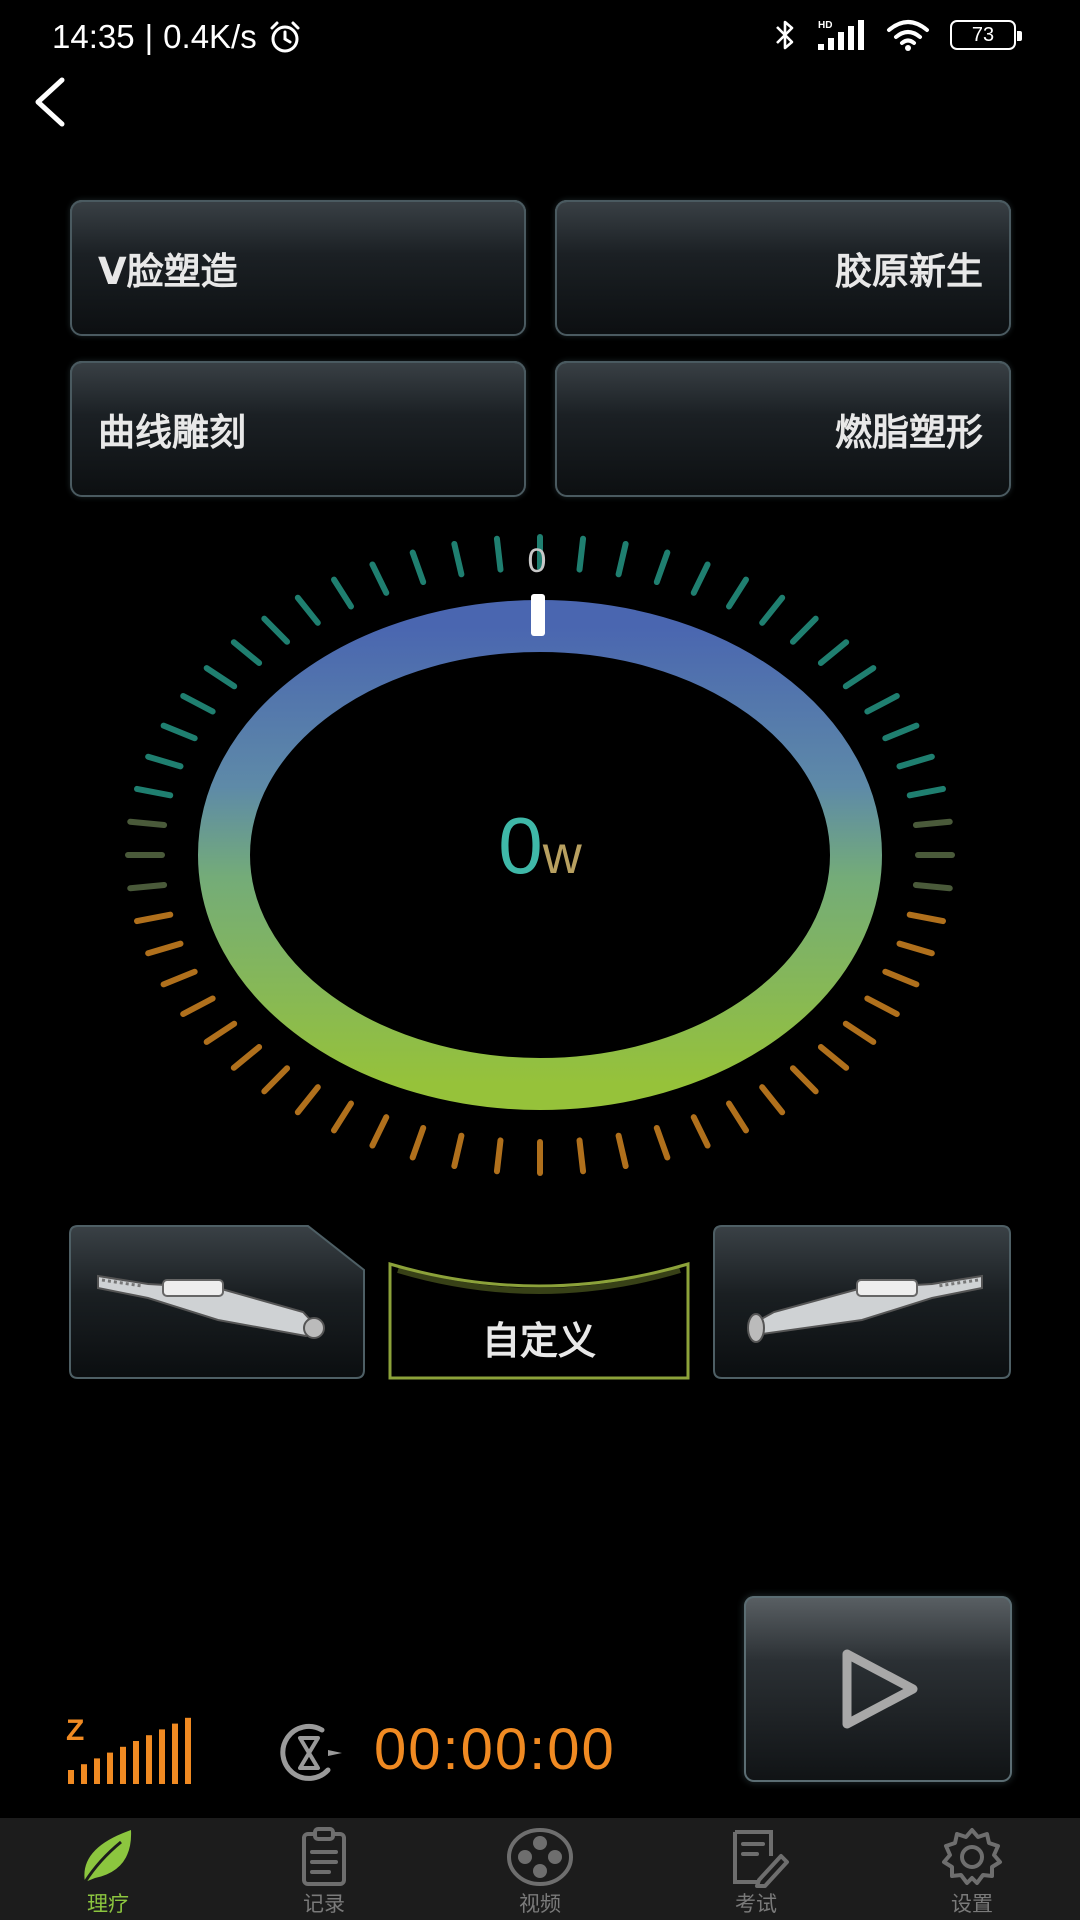 This screenshot has height=1920, width=1080. What do you see at coordinates (538, 1341) in the screenshot?
I see `custom-label: 自定义` at bounding box center [538, 1341].